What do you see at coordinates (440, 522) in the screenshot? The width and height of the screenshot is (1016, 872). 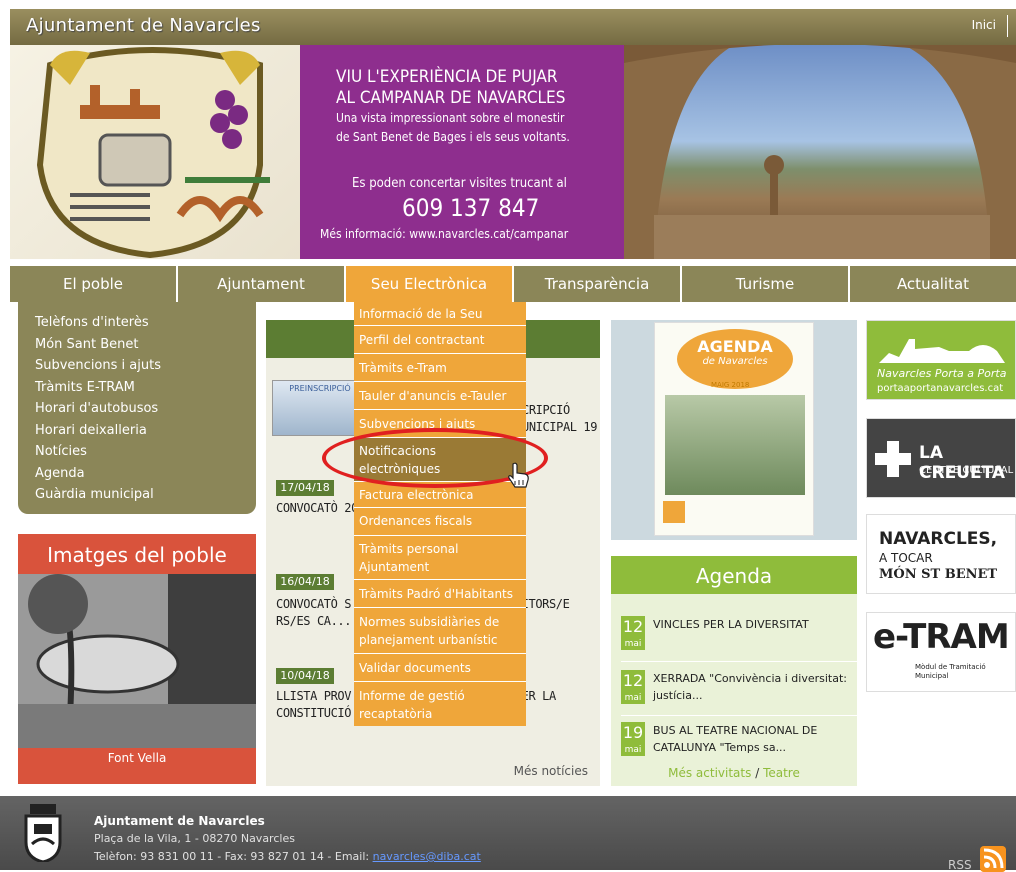 I see `dropdown-item: Ordenances fiscals` at bounding box center [440, 522].